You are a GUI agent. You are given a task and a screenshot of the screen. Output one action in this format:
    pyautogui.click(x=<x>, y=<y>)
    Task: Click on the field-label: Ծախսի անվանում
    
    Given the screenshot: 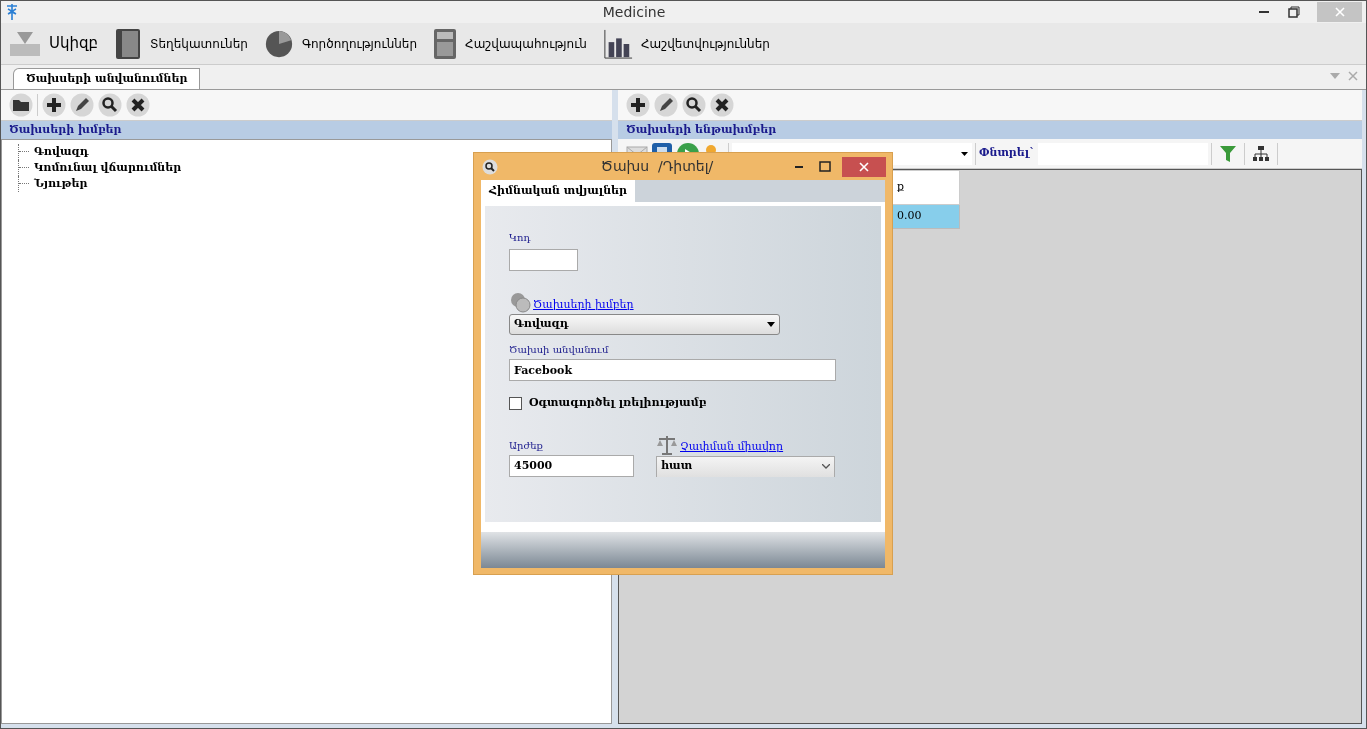 What is the action you would take?
    pyautogui.click(x=559, y=350)
    